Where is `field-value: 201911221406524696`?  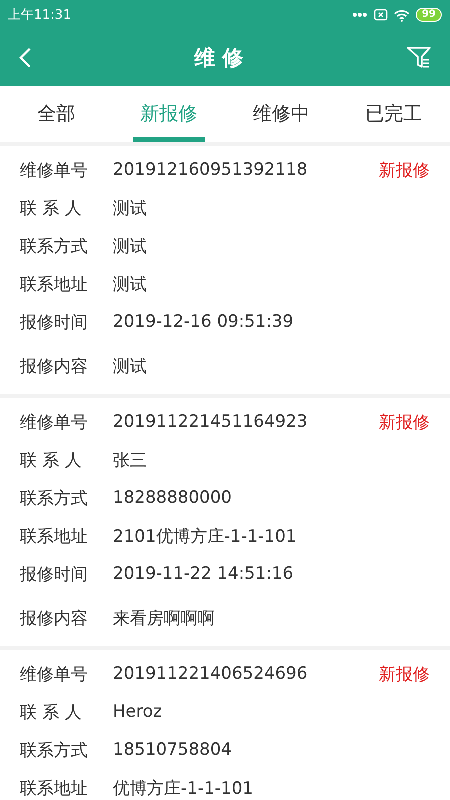 field-value: 201911221406524696 is located at coordinates (211, 674).